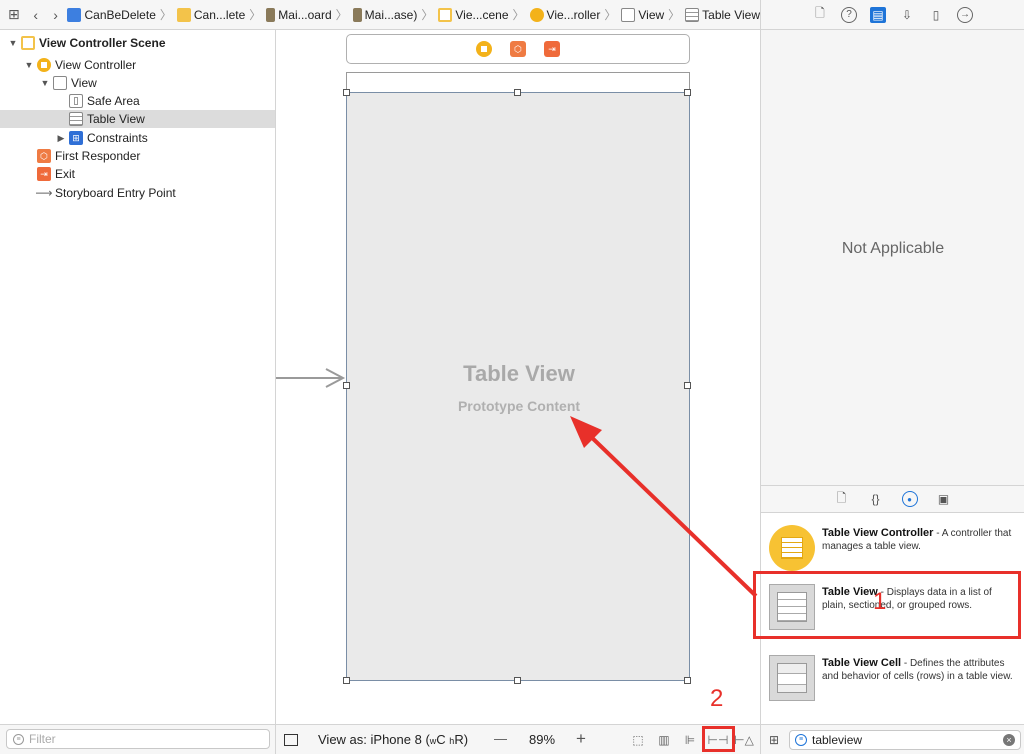  What do you see at coordinates (878, 14) in the screenshot?
I see `identity-inspector-icon: ▤` at bounding box center [878, 14].